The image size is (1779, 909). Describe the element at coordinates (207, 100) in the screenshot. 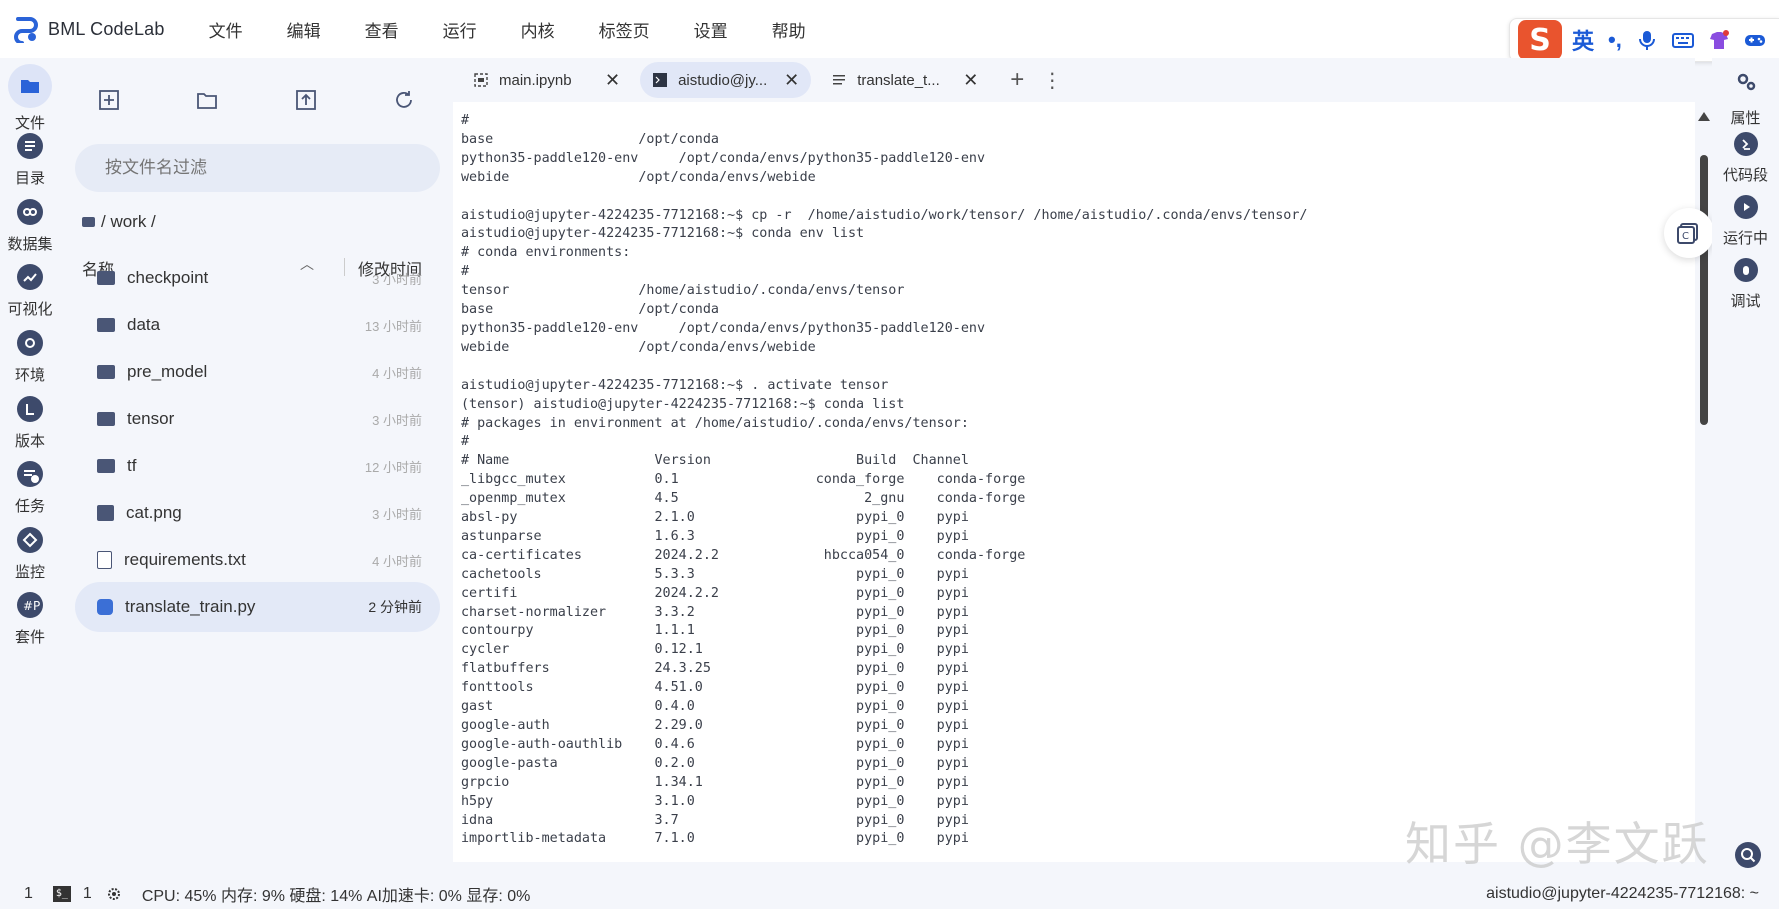

I see `new-folder-icon` at that location.